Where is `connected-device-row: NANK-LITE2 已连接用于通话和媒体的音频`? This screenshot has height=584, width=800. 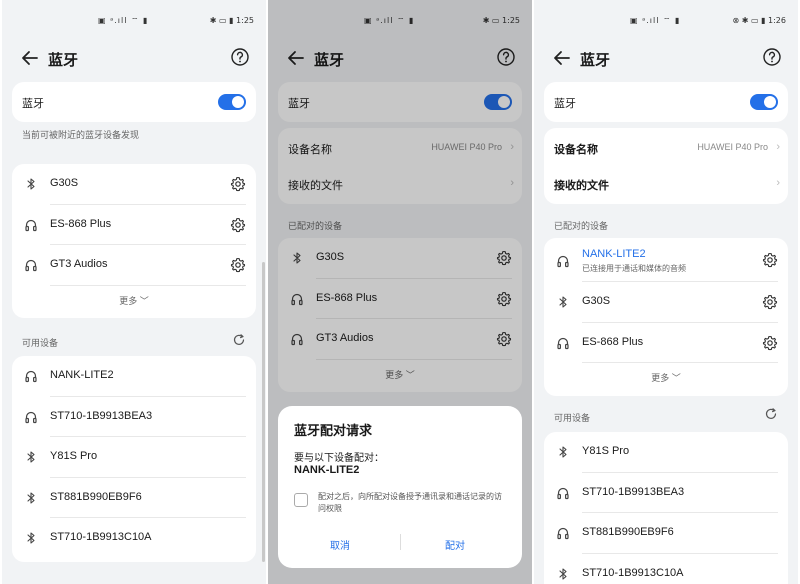 connected-device-row: NANK-LITE2 已连接用于通话和媒体的音频 is located at coordinates (666, 260).